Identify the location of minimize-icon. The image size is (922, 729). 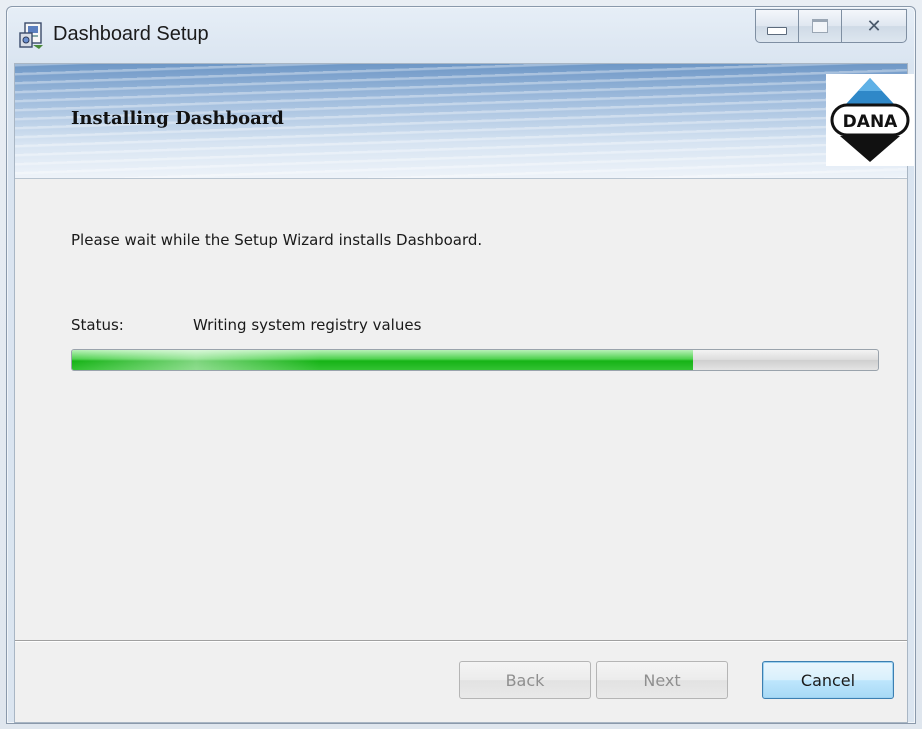
(777, 31).